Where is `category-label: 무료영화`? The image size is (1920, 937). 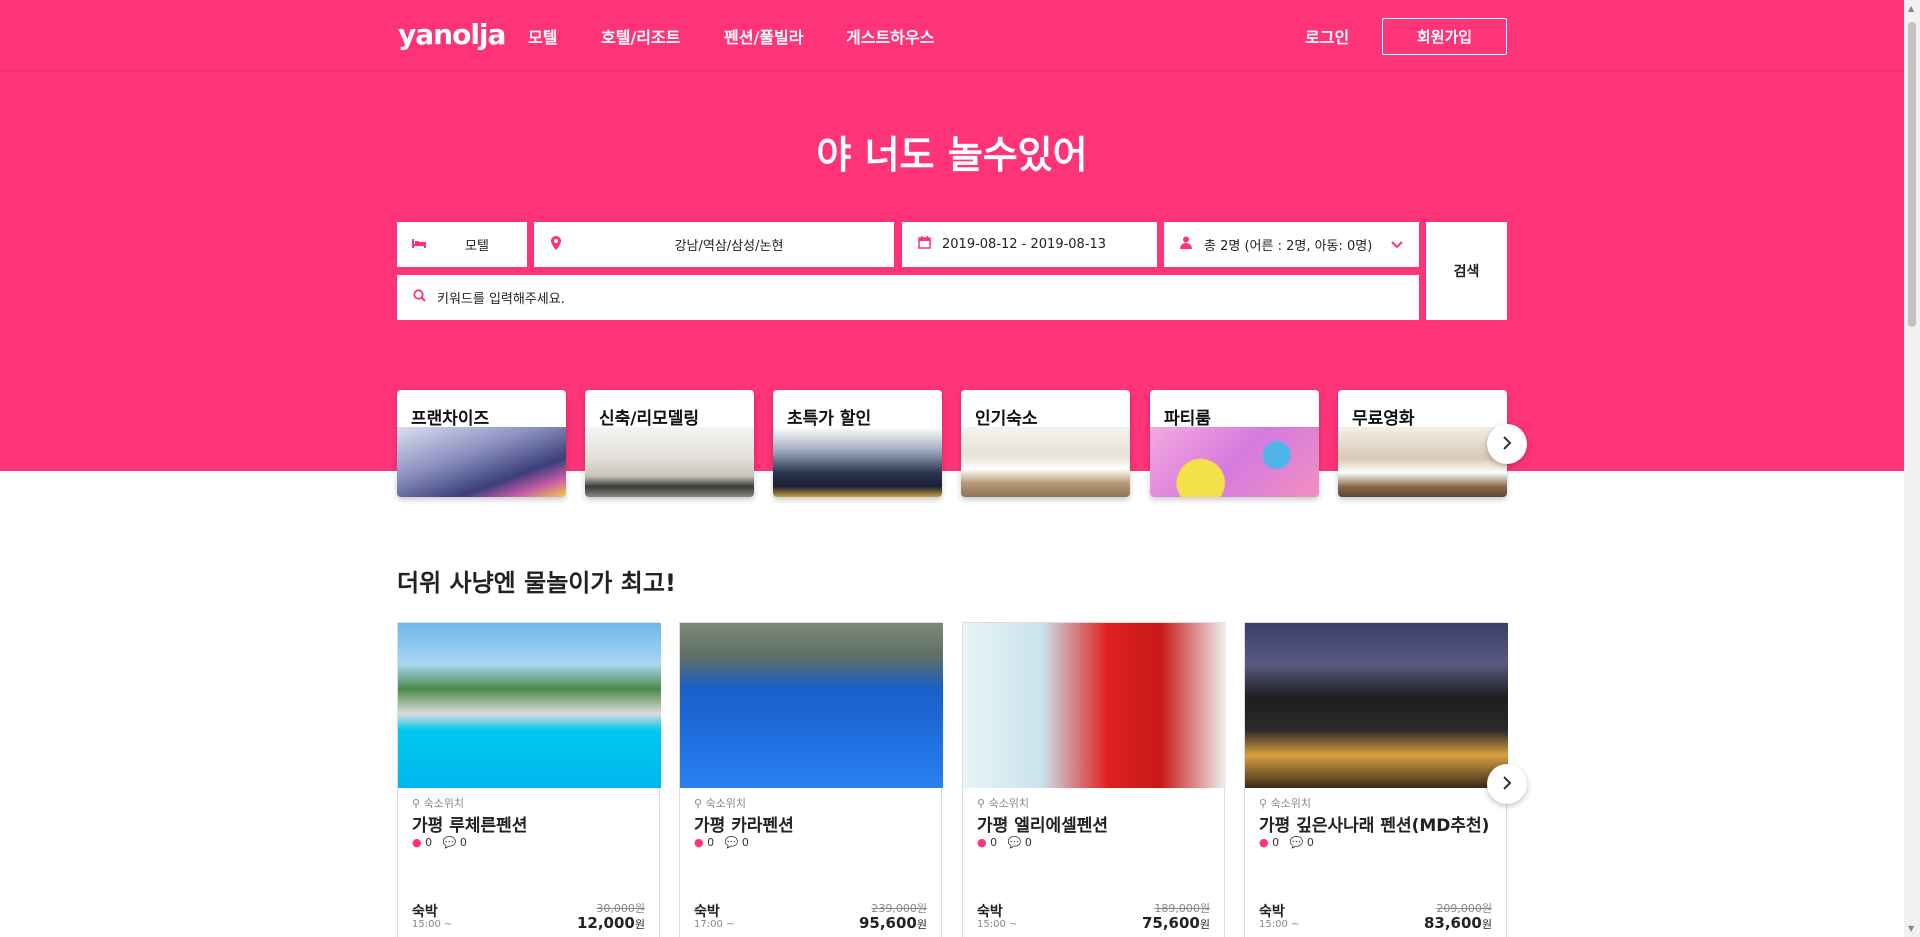 category-label: 무료영화 is located at coordinates (1383, 419).